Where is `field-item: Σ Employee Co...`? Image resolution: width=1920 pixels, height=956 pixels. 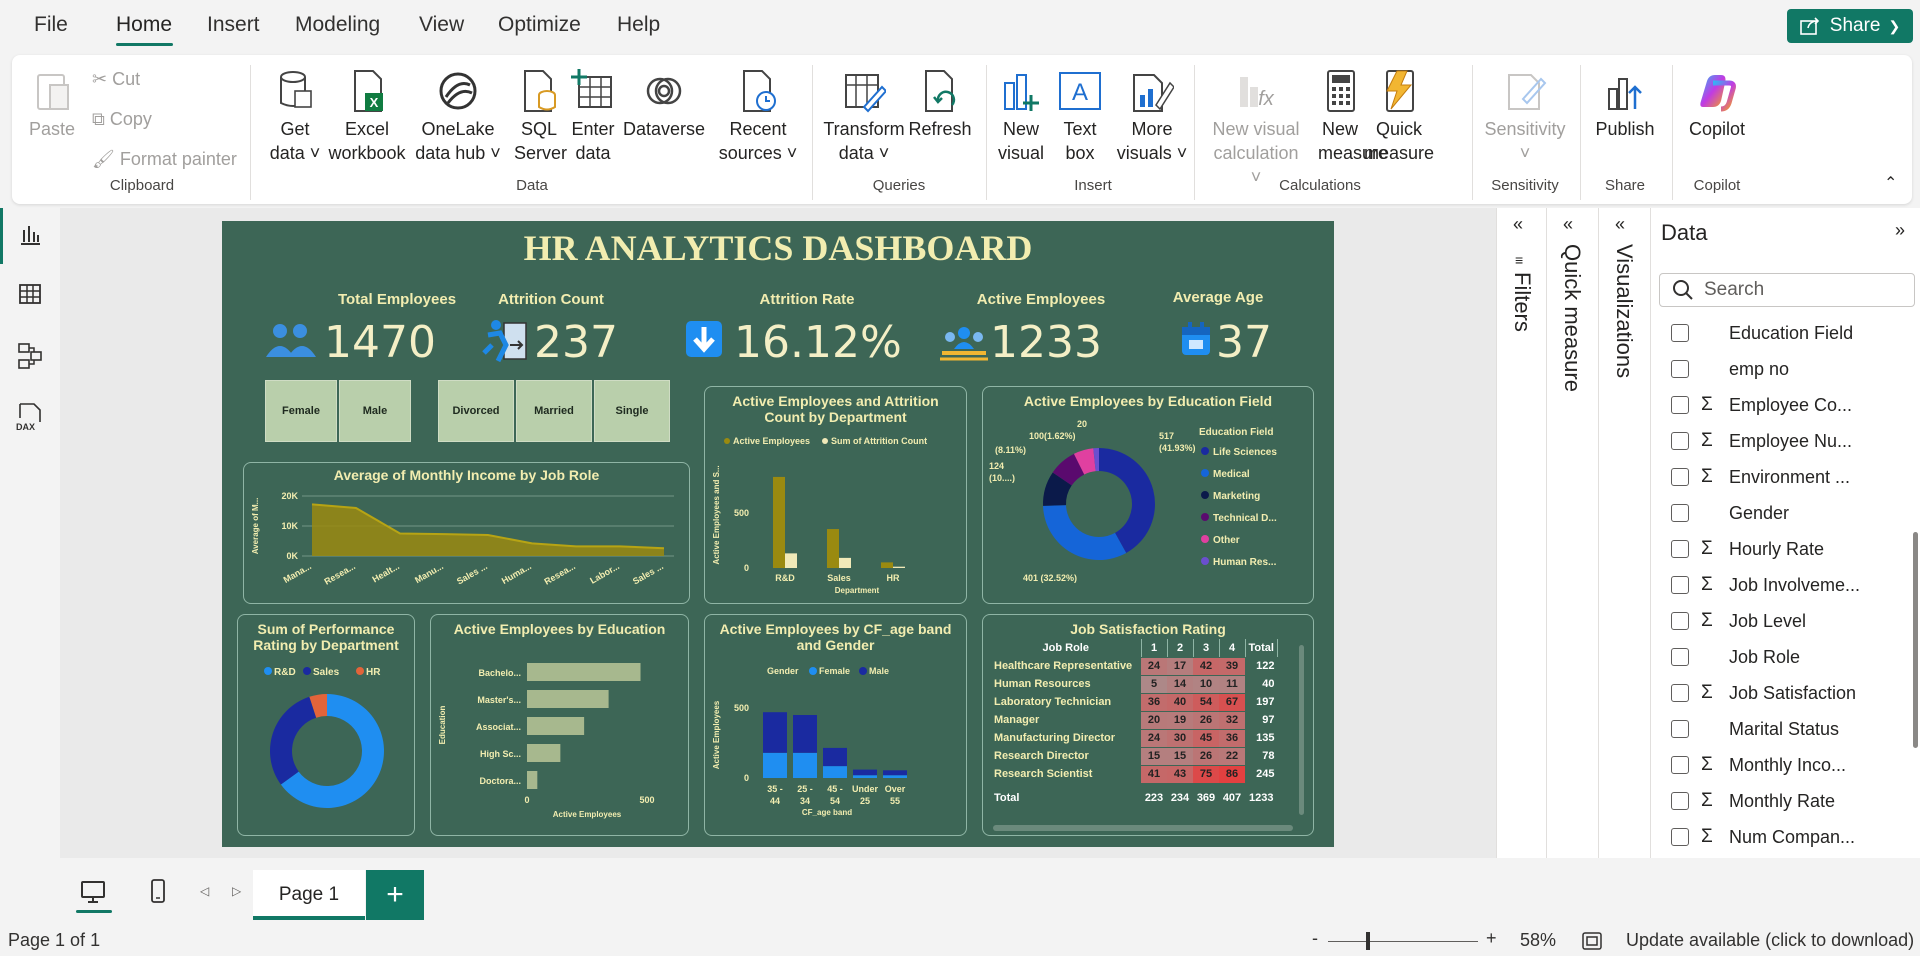
field-item: Σ Employee Co... is located at coordinates (1771, 405).